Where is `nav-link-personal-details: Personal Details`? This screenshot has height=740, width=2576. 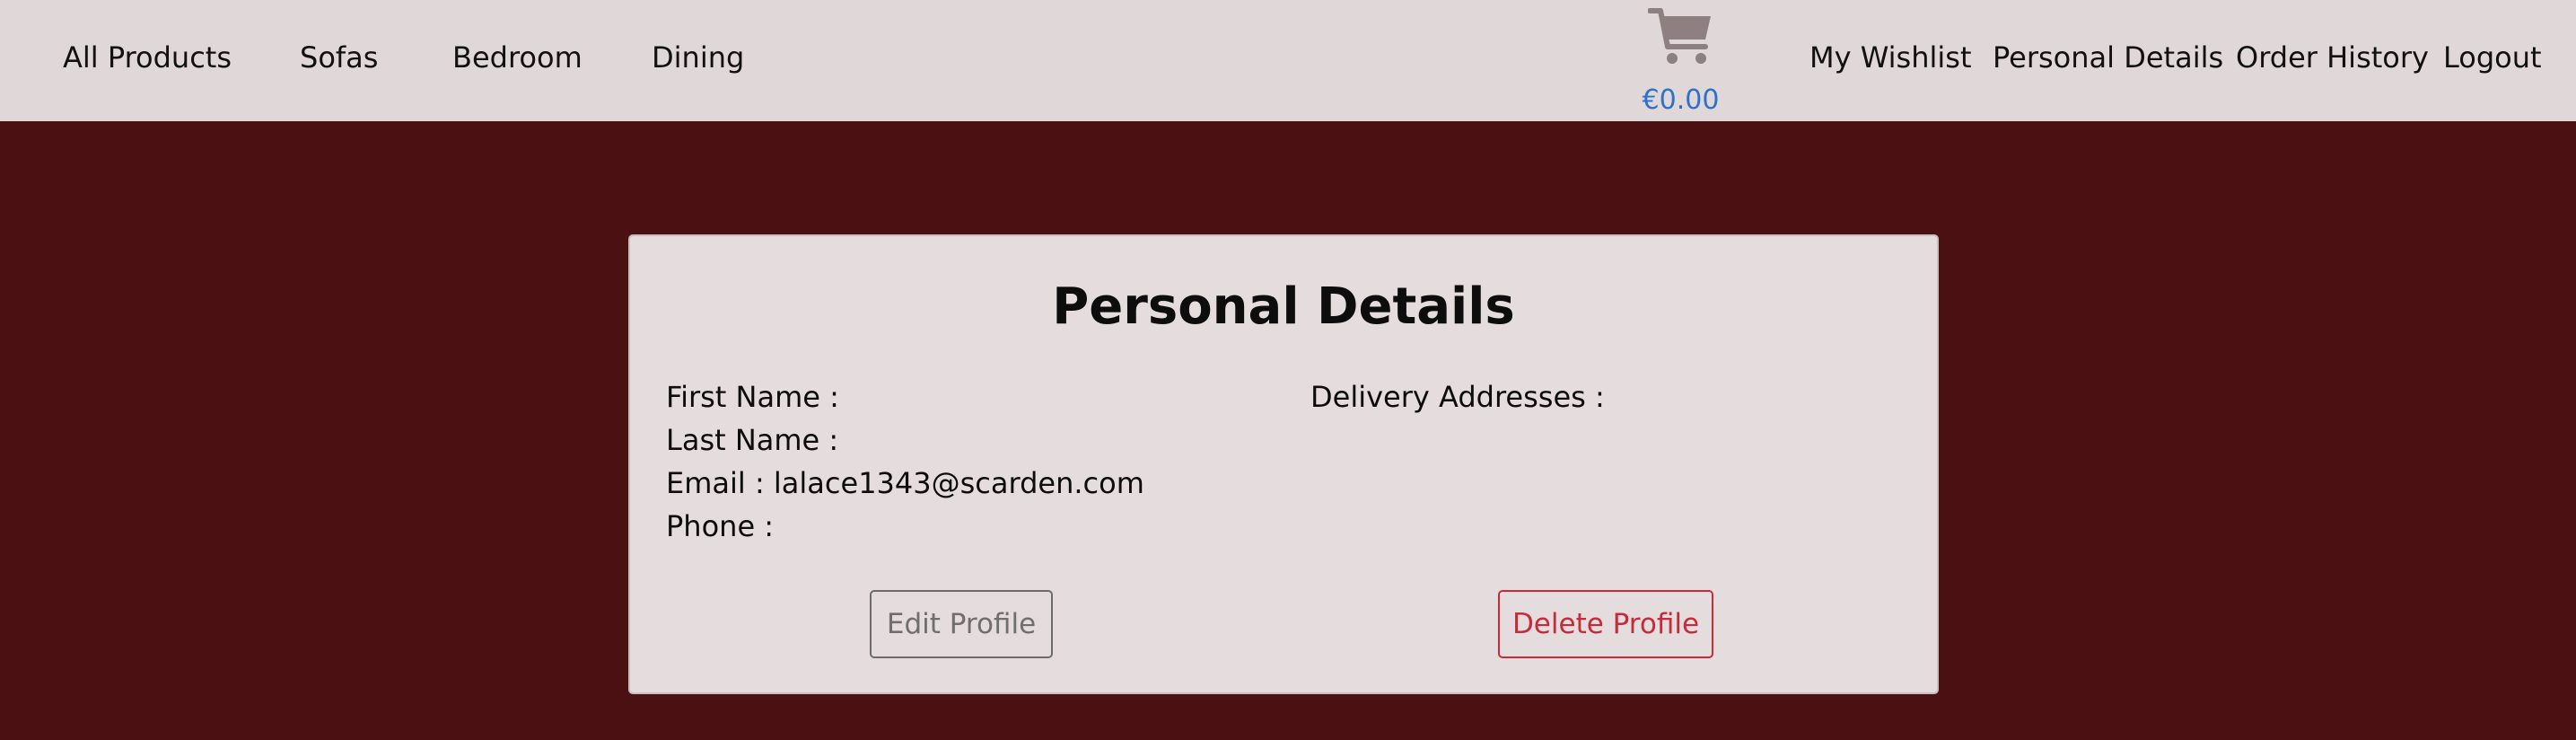 nav-link-personal-details: Personal Details is located at coordinates (2108, 57).